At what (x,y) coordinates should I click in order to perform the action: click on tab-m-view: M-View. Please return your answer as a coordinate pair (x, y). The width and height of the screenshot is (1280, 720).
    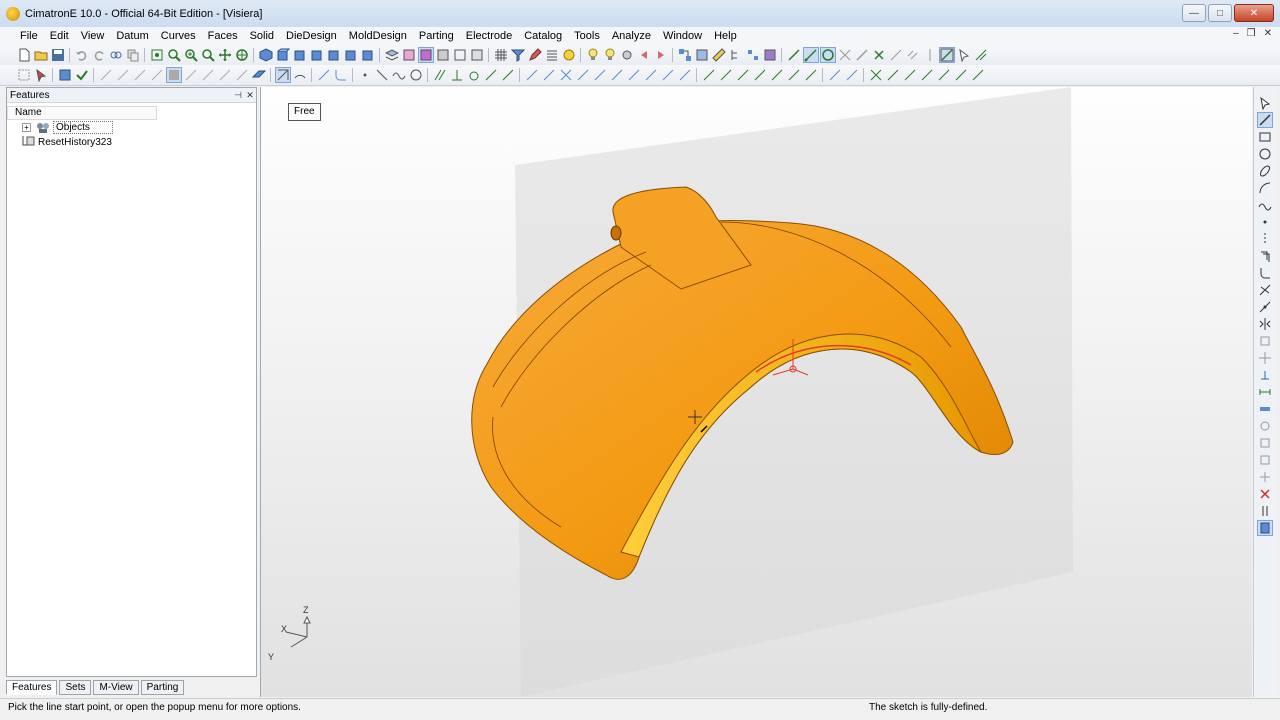
    Looking at the image, I should click on (116, 687).